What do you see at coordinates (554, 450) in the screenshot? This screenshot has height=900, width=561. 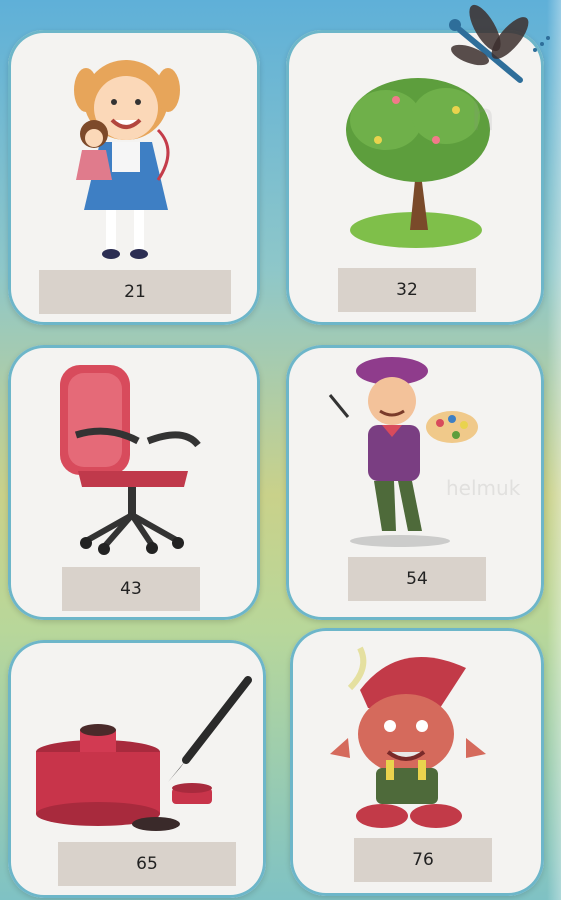 I see `page-edge` at bounding box center [554, 450].